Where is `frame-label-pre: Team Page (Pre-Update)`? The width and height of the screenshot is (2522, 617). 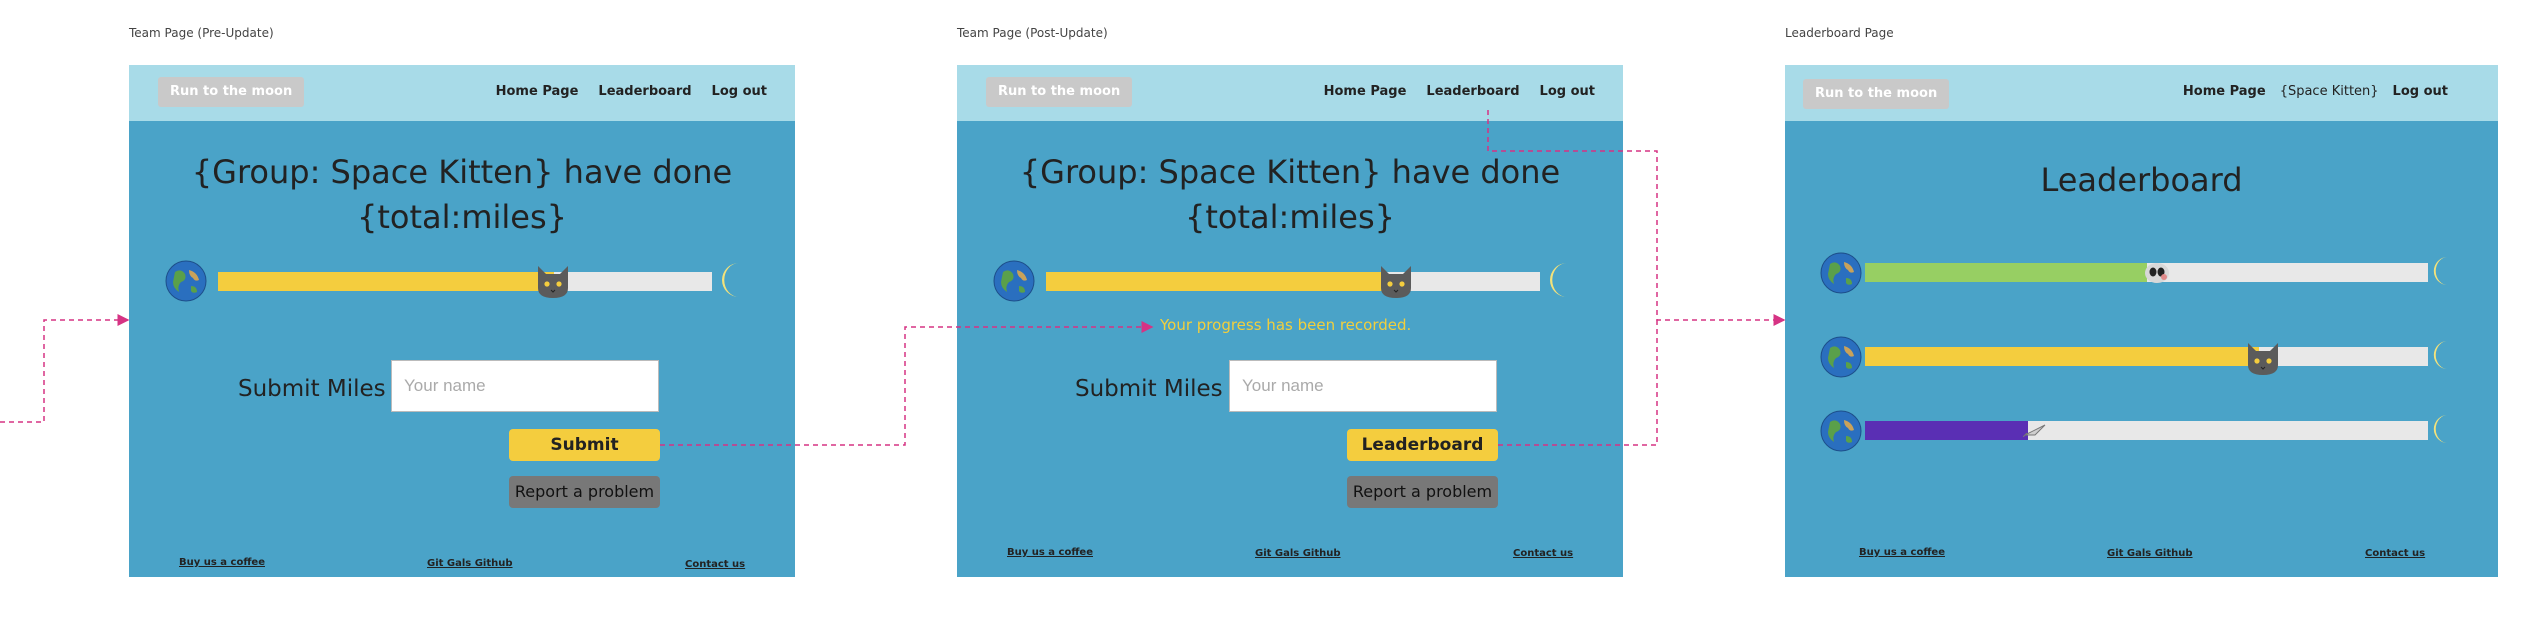
frame-label-pre: Team Page (Pre-Update) is located at coordinates (201, 33).